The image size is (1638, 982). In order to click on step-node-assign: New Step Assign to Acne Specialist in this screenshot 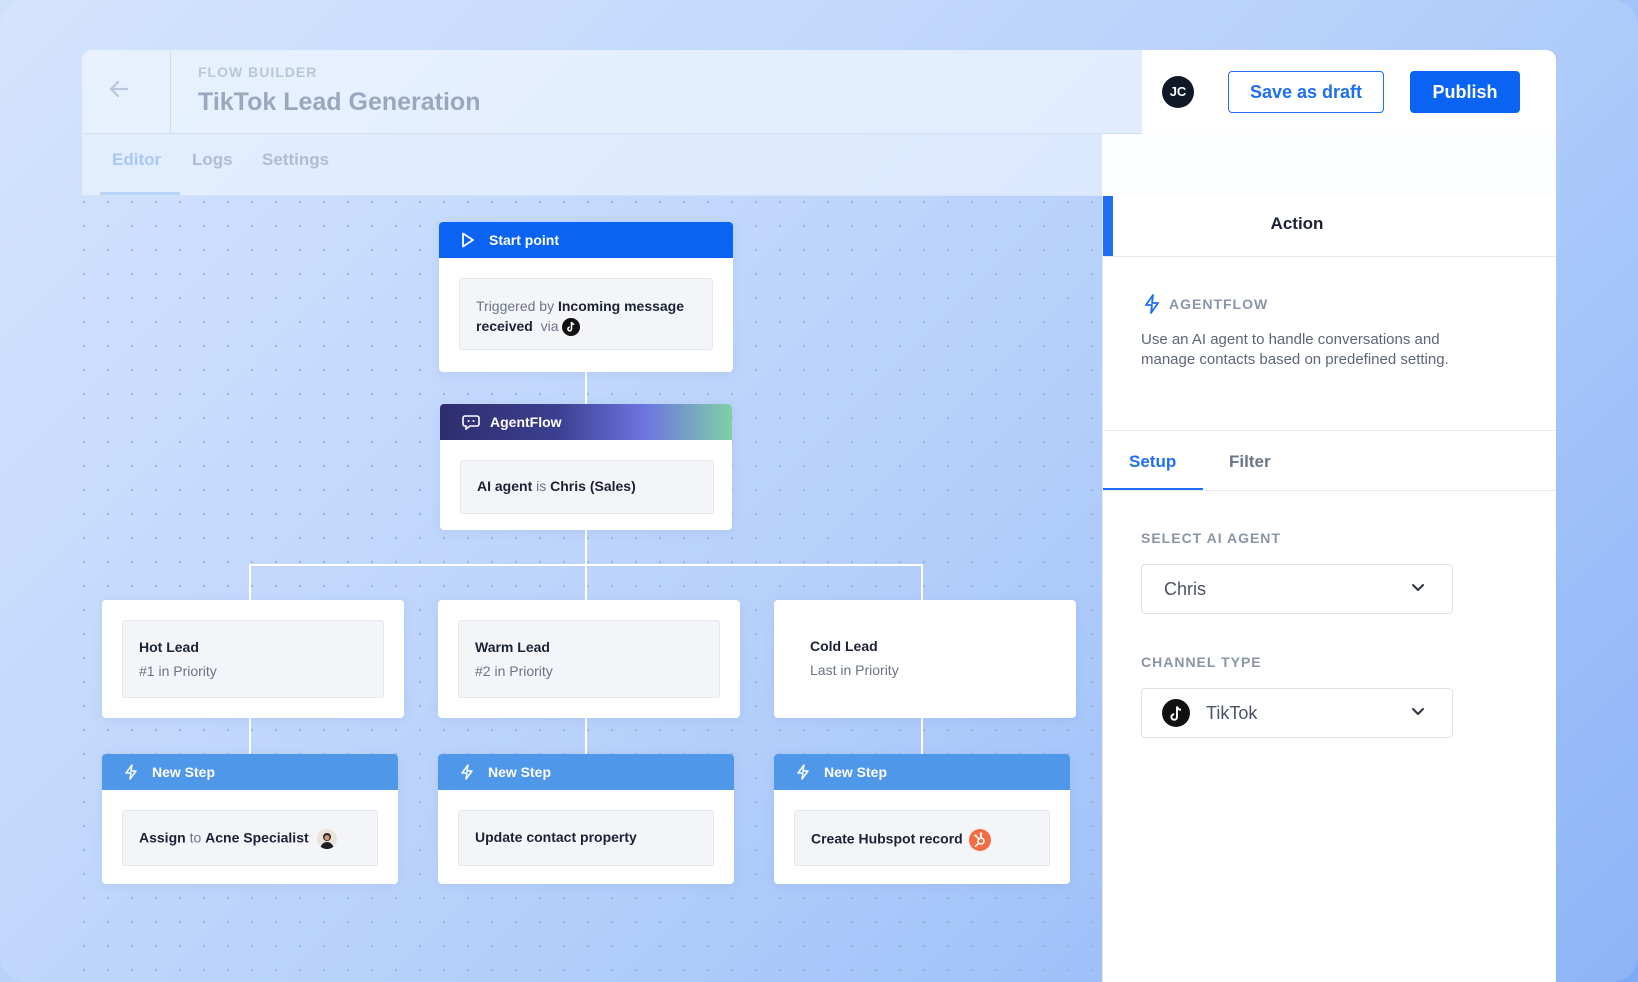, I will do `click(250, 819)`.